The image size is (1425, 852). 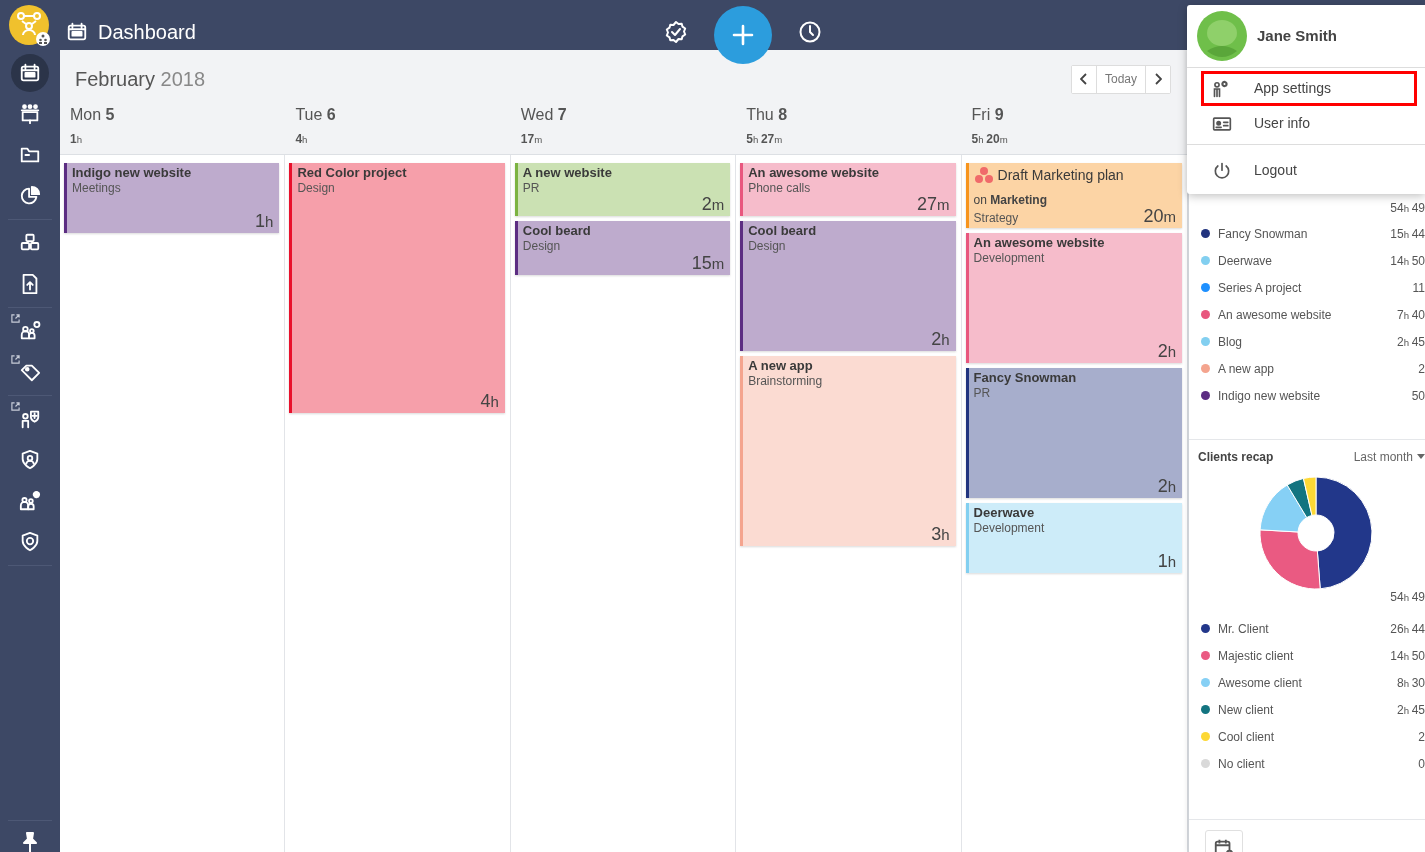 I want to click on month-title: February 2018, so click(x=140, y=79).